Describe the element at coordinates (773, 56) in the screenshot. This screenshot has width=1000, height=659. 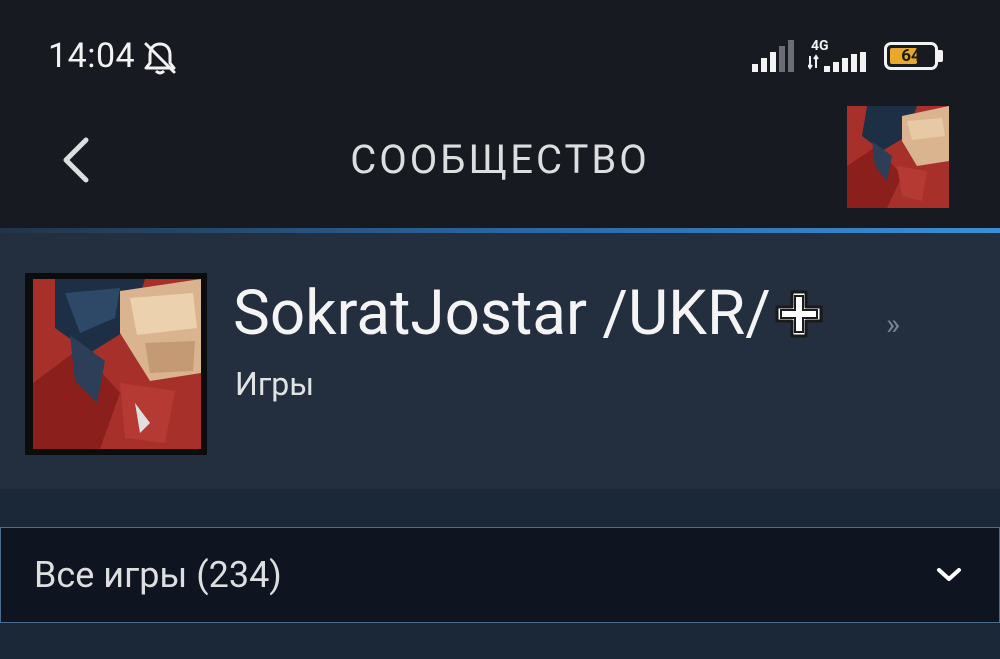
I see `signal-icon` at that location.